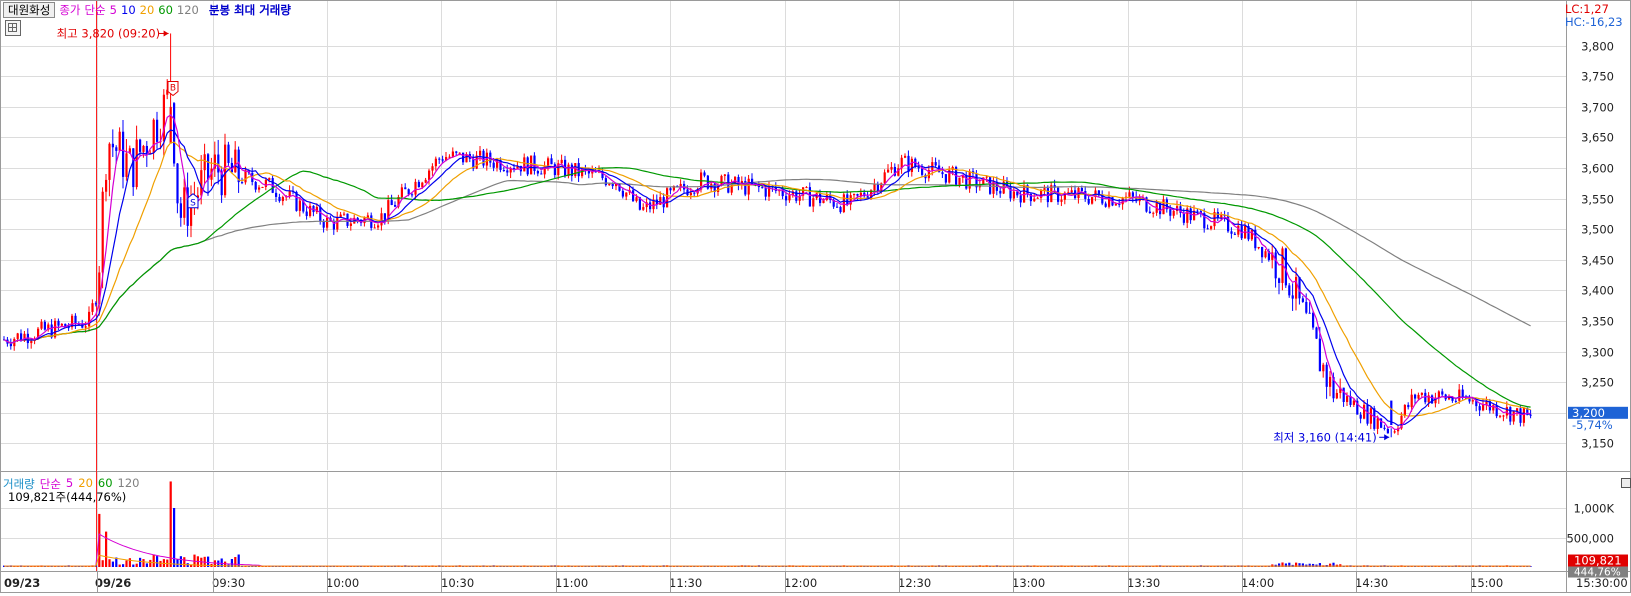  I want to click on indicator-ma20-label: 20, so click(147, 10).